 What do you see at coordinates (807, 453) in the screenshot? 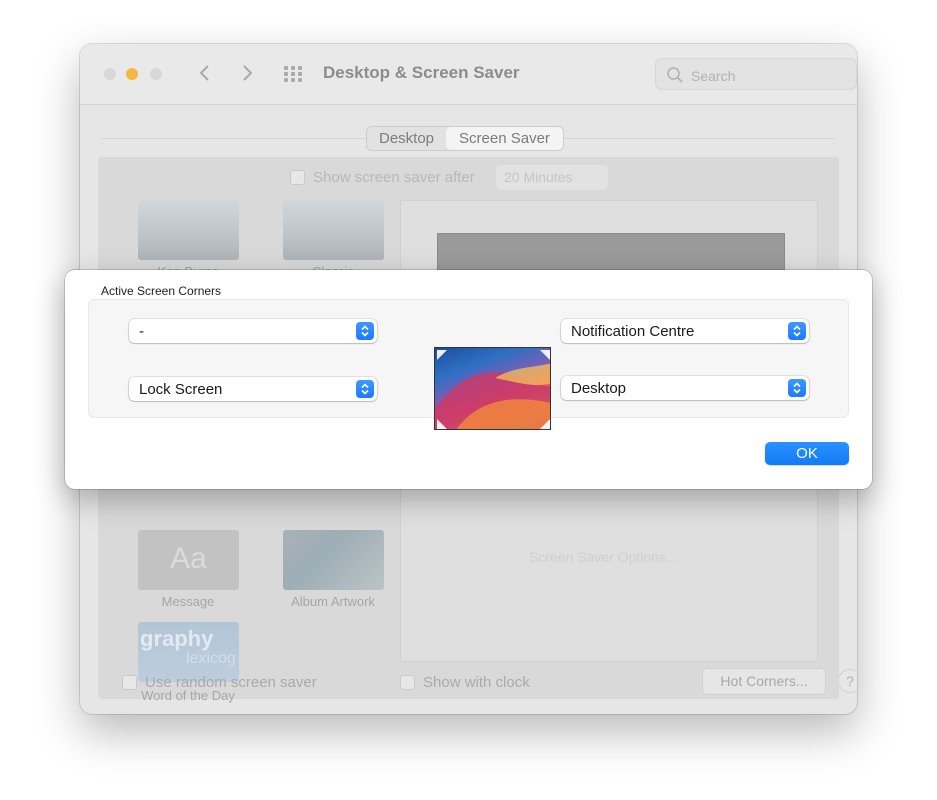
I see `ok-button: OK` at bounding box center [807, 453].